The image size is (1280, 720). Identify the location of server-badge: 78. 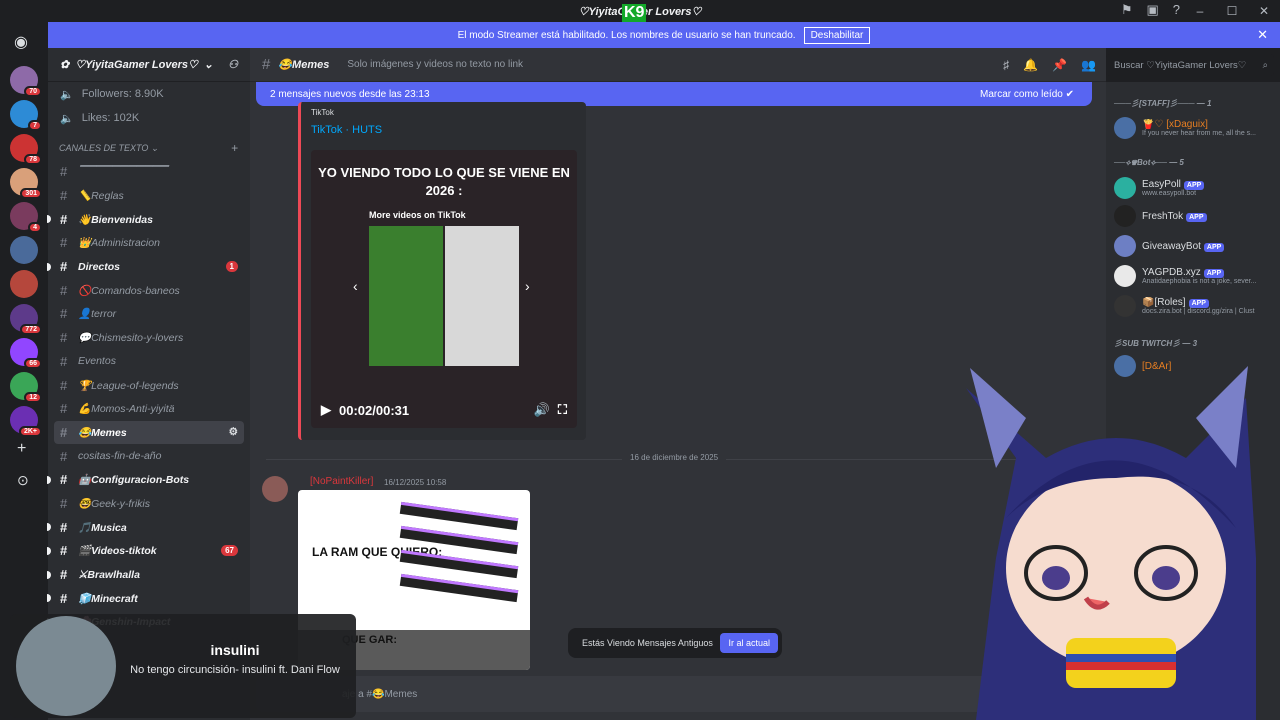
(33, 159).